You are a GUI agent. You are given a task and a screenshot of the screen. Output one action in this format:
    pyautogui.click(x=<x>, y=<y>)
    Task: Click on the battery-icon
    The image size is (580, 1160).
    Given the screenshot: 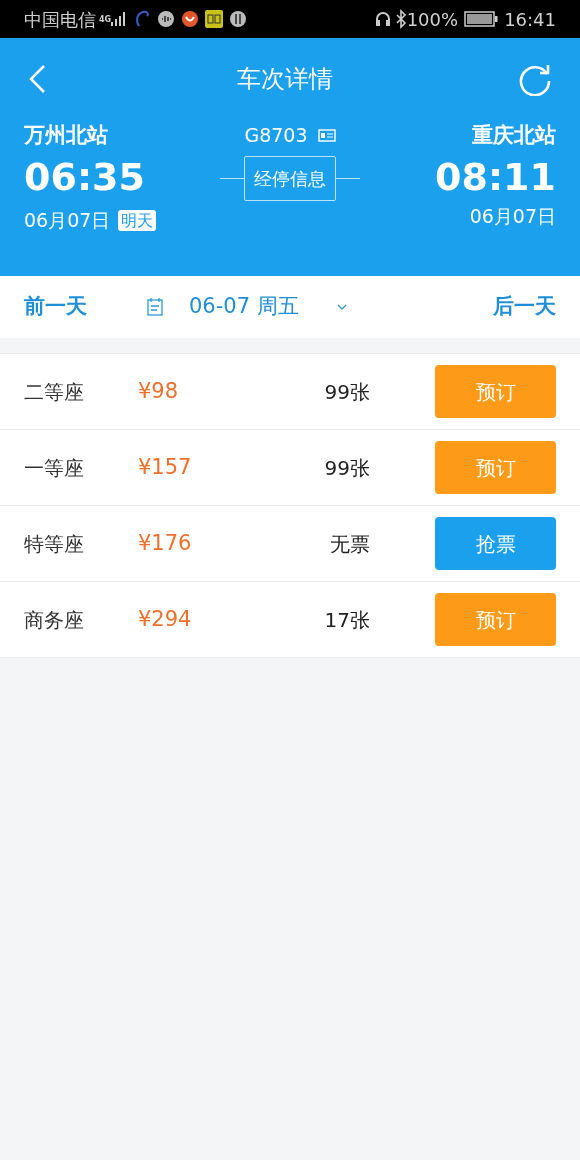 What is the action you would take?
    pyautogui.click(x=481, y=19)
    